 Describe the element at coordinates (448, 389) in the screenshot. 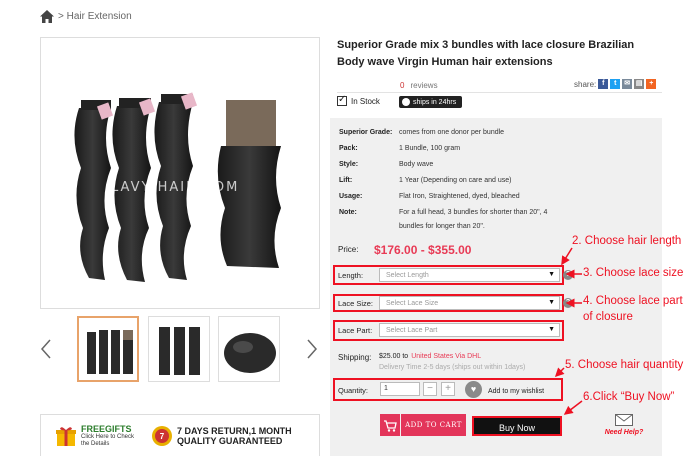

I see `quantity-plus-button: +` at that location.